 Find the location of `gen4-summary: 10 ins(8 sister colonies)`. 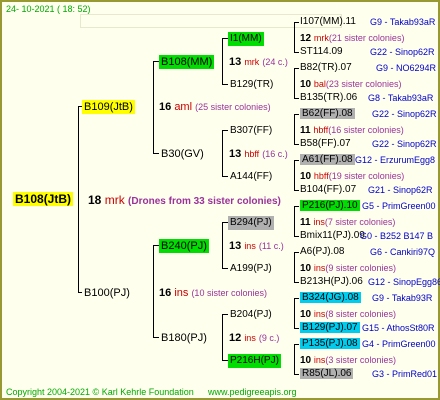

gen4-summary: 10 ins(8 sister colonies) is located at coordinates (348, 314).